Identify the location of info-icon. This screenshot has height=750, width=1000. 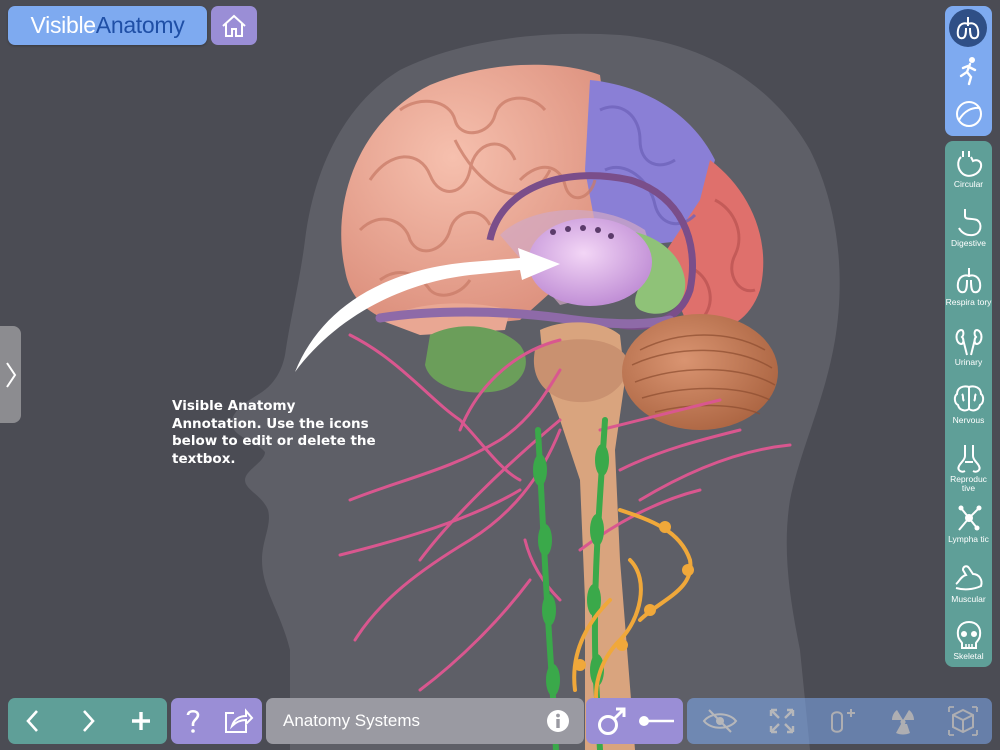
(558, 721).